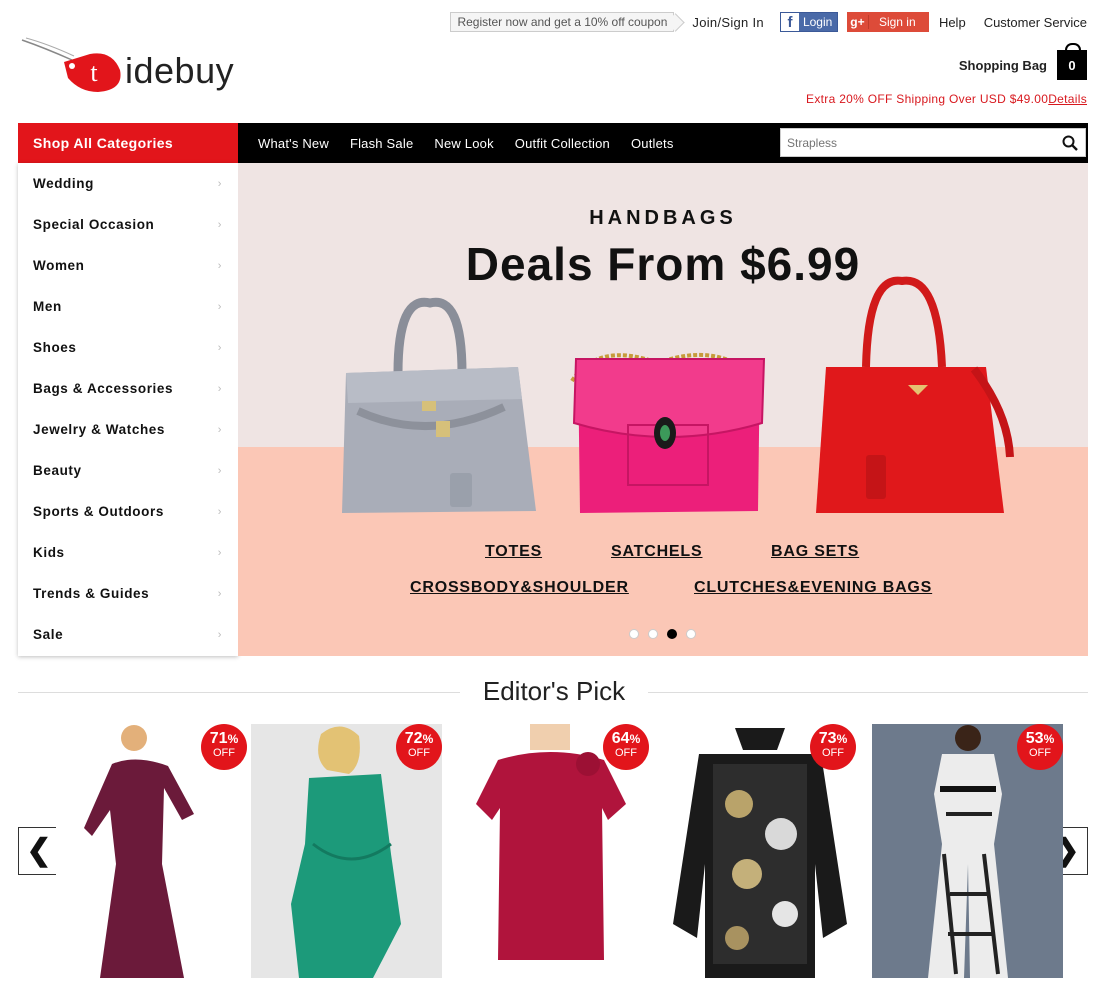 Image resolution: width=1105 pixels, height=994 pixels. Describe the element at coordinates (439, 405) in the screenshot. I see `grey-handbag-image` at that location.